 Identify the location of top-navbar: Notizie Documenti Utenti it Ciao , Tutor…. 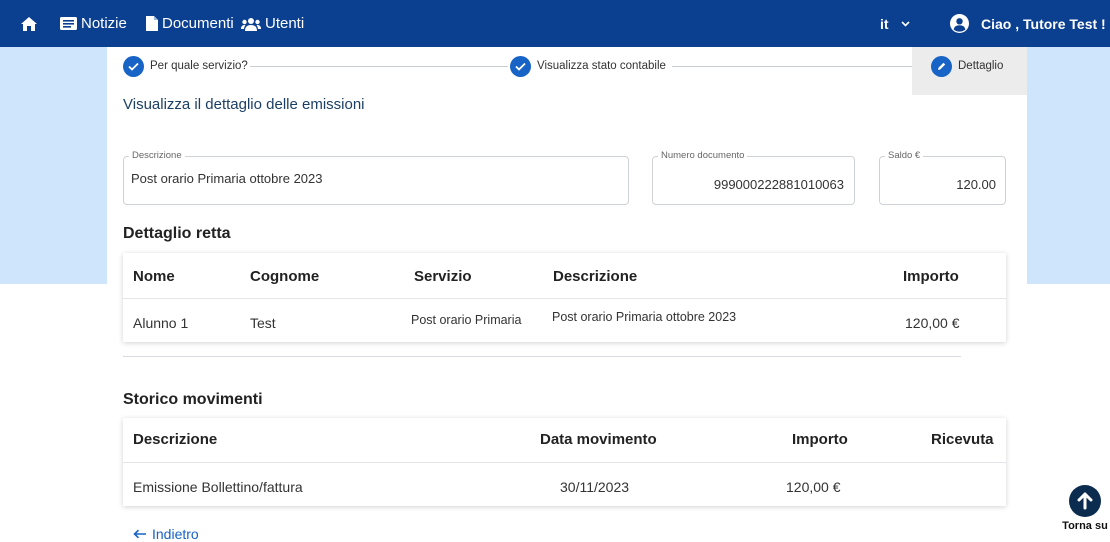
(555, 23).